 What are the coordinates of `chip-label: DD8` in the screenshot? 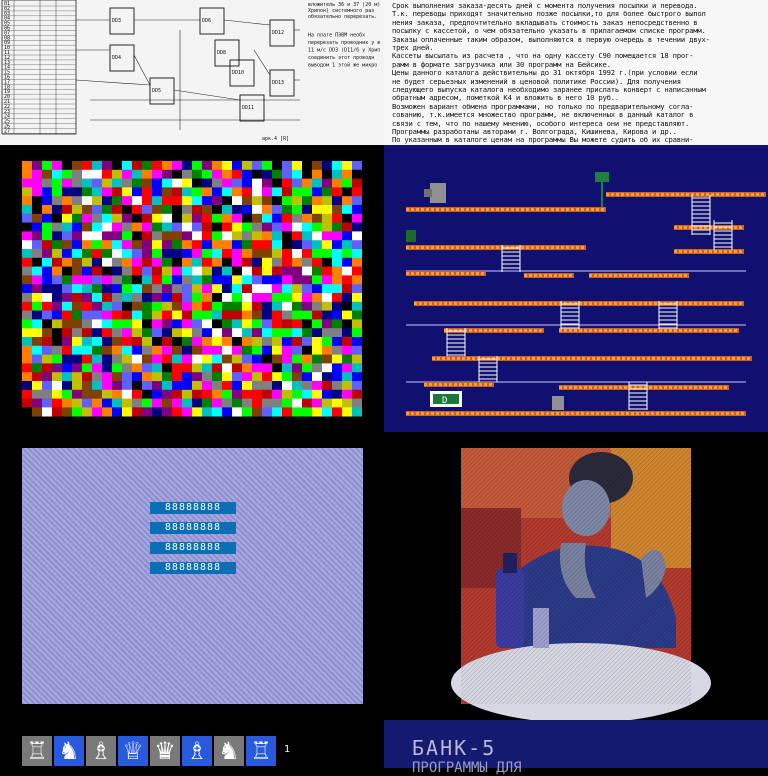 It's located at (221, 53).